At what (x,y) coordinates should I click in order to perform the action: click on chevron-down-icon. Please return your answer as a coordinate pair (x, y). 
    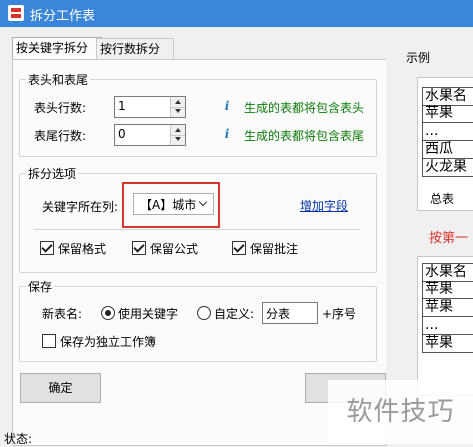
    Looking at the image, I should click on (203, 202).